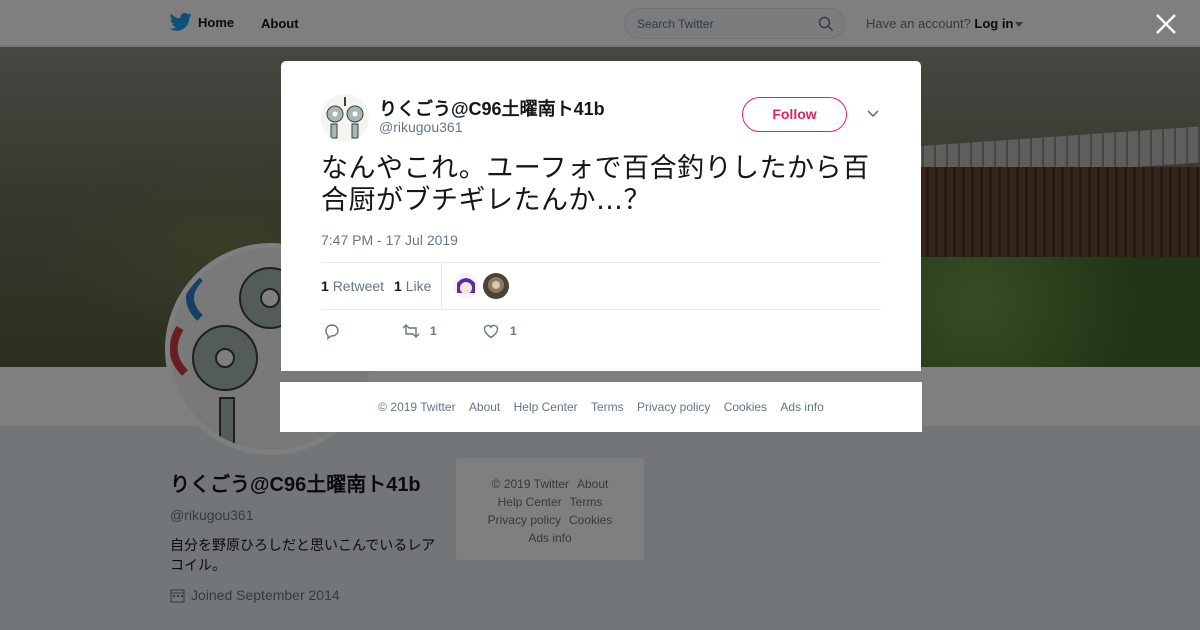  I want to click on retweet-stat: 1 Retweet, so click(352, 286).